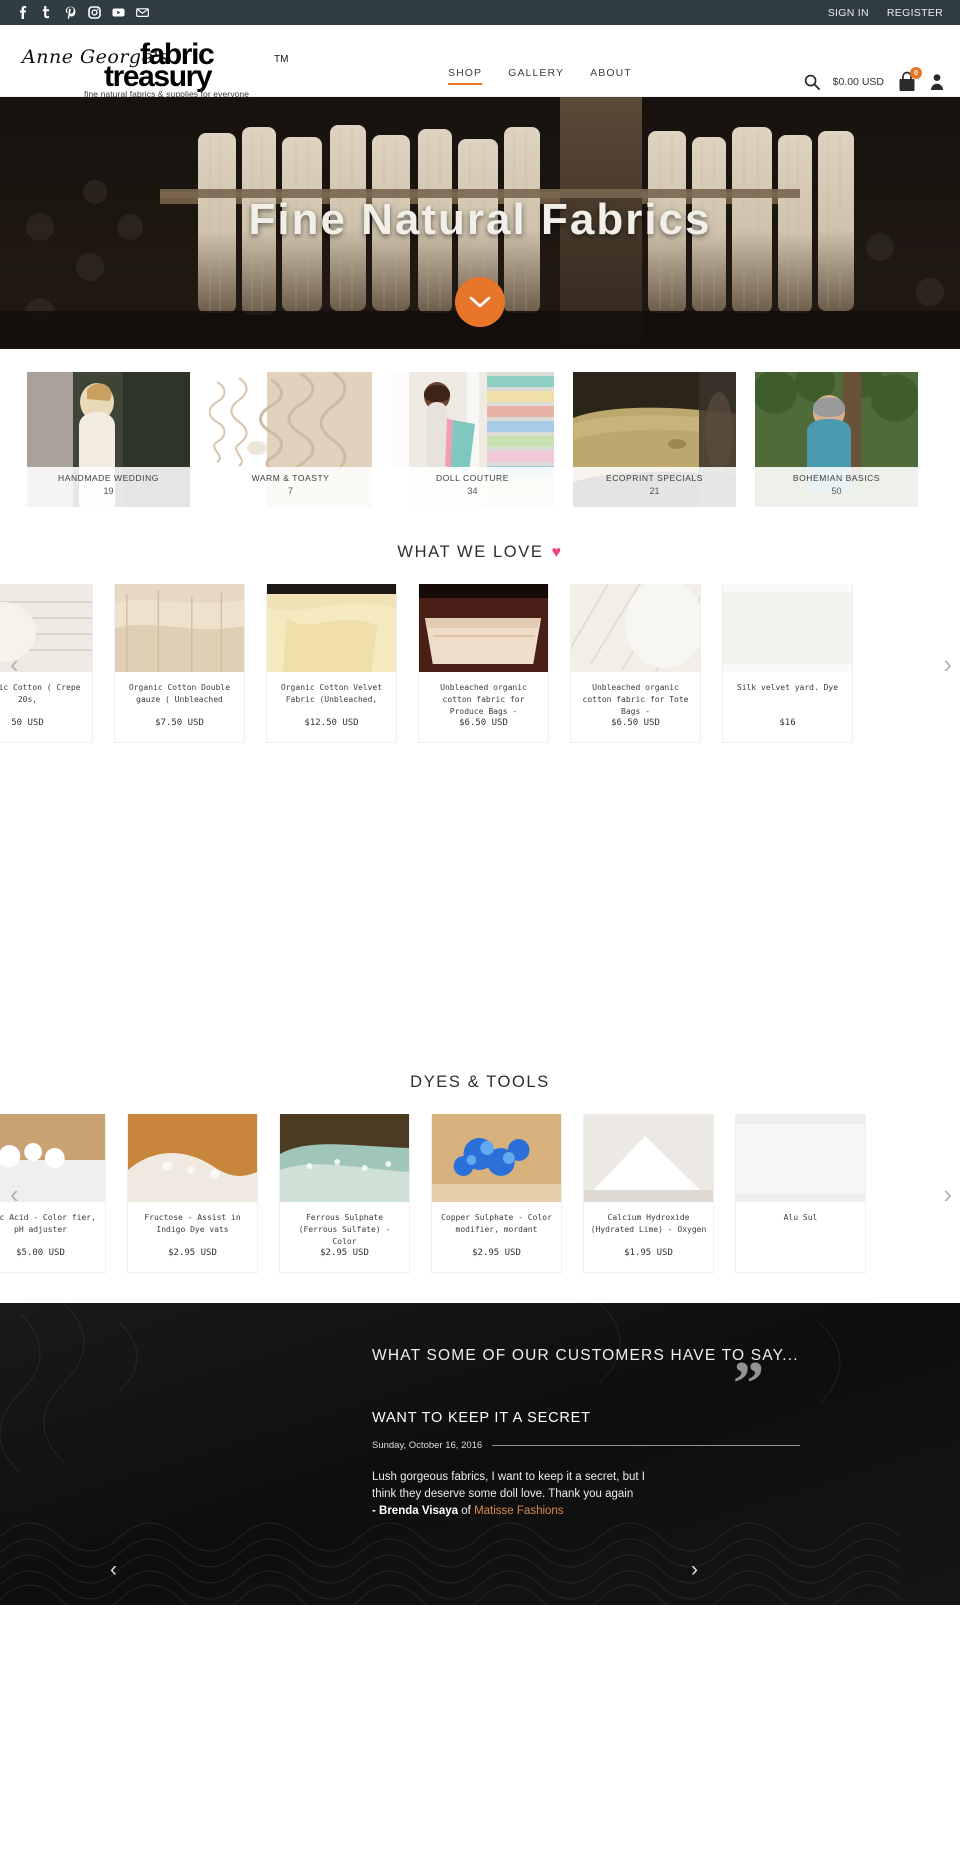 This screenshot has height=1875, width=960. I want to click on scroll-down-button, so click(480, 302).